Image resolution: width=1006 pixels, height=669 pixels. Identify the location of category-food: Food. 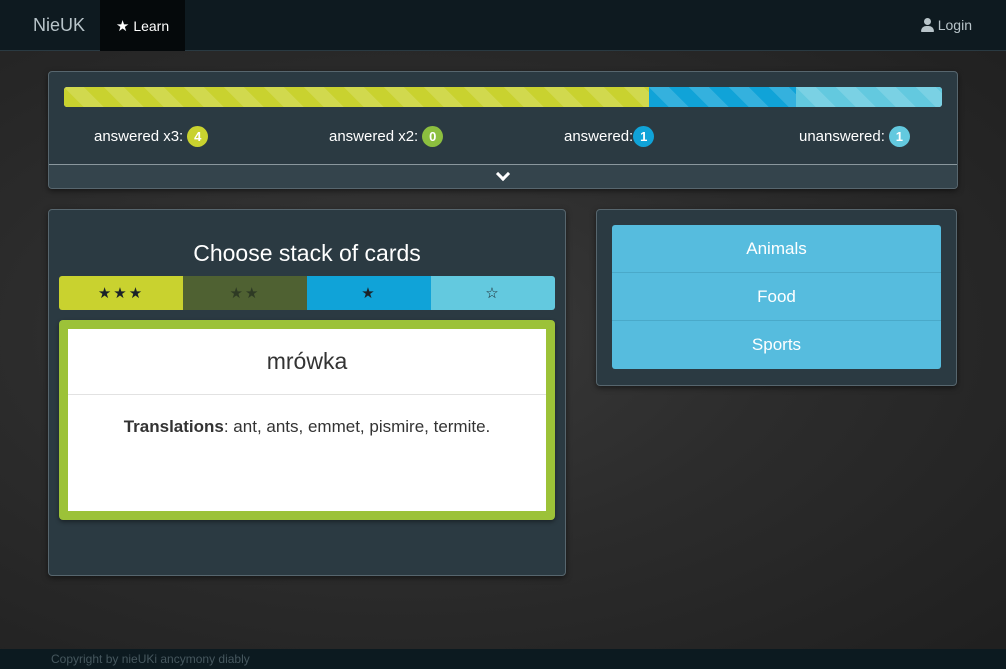
(776, 297).